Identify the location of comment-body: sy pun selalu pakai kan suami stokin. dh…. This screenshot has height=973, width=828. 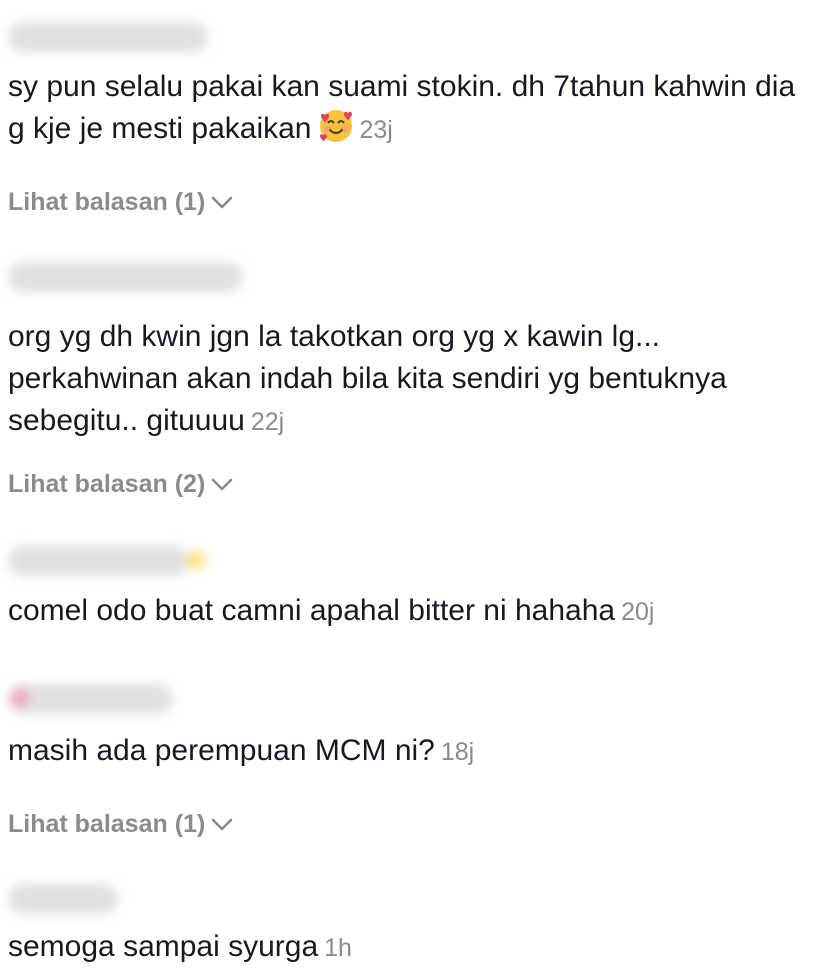
(402, 107).